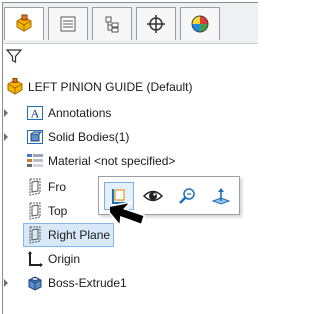 This screenshot has height=314, width=320. Describe the element at coordinates (64, 259) in the screenshot. I see `tree-item-label: Origin` at that location.